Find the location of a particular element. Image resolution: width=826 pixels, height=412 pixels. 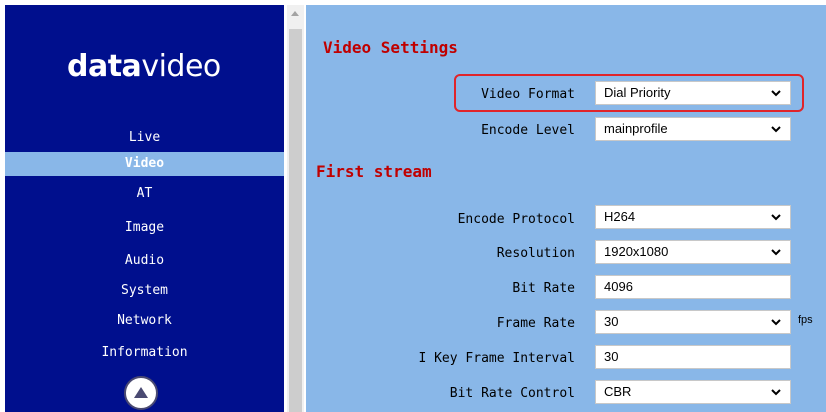

frame-rate-unit: fps is located at coordinates (805, 320).